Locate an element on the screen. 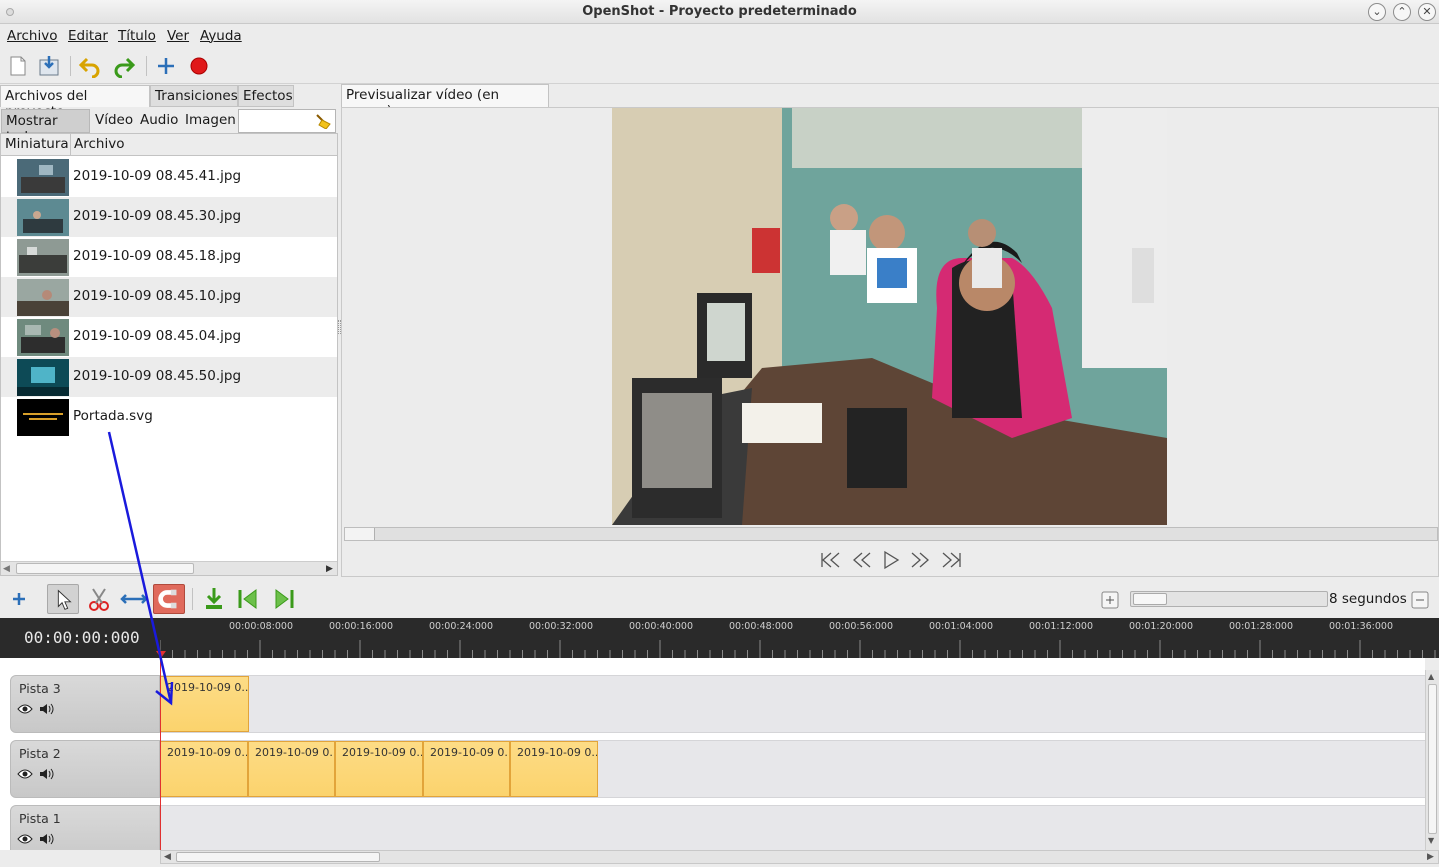  jump-start-icon is located at coordinates (831, 560).